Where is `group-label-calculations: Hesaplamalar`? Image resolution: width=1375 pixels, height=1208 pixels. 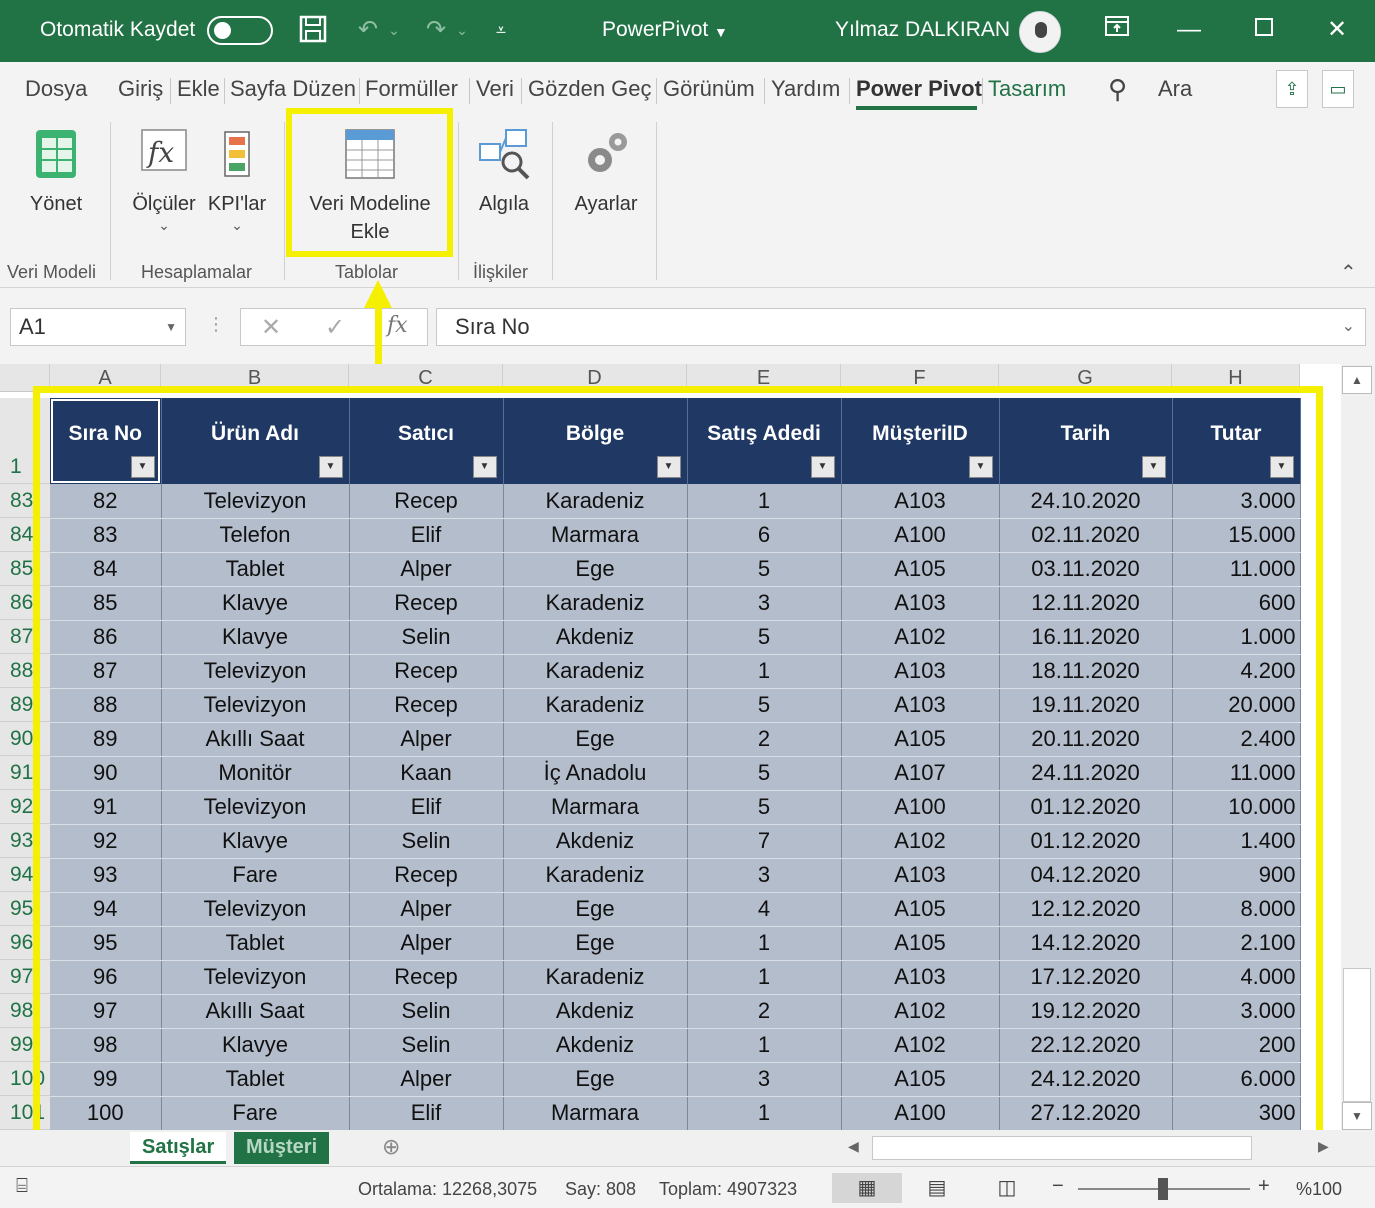 group-label-calculations: Hesaplamalar is located at coordinates (197, 272).